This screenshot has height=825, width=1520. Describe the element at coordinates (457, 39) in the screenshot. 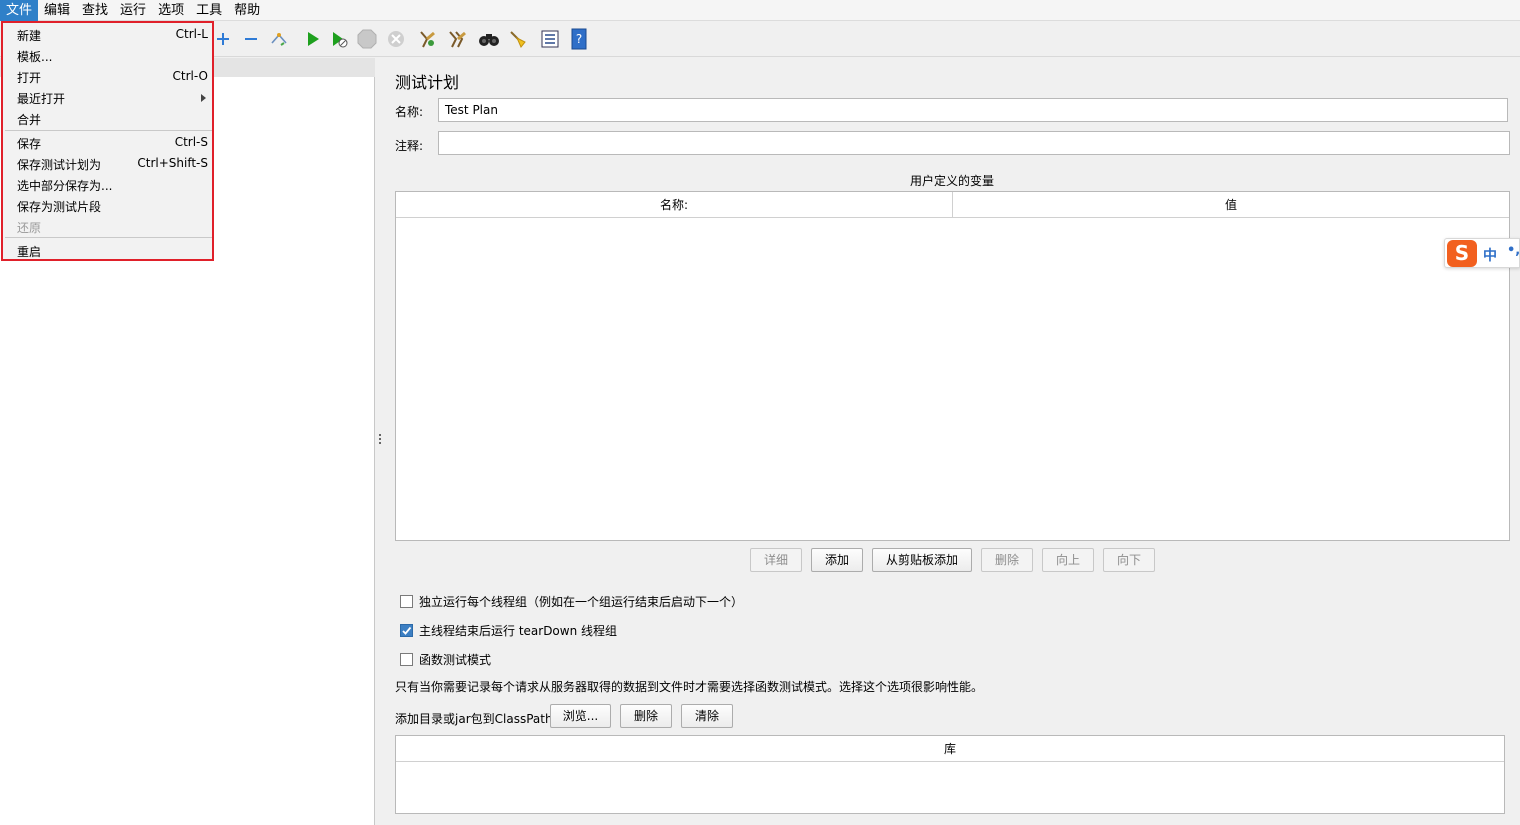

I see `clear-all-icon` at that location.